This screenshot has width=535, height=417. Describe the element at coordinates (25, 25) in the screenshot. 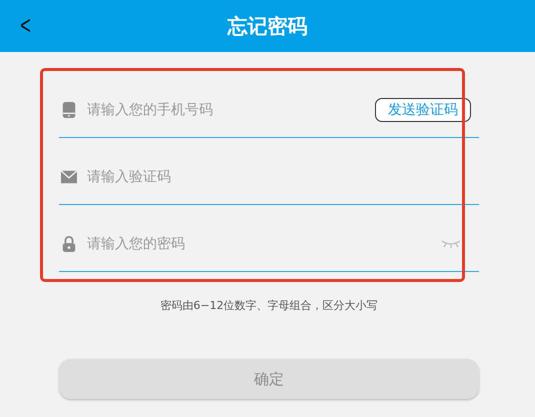

I see `back-button: <` at that location.